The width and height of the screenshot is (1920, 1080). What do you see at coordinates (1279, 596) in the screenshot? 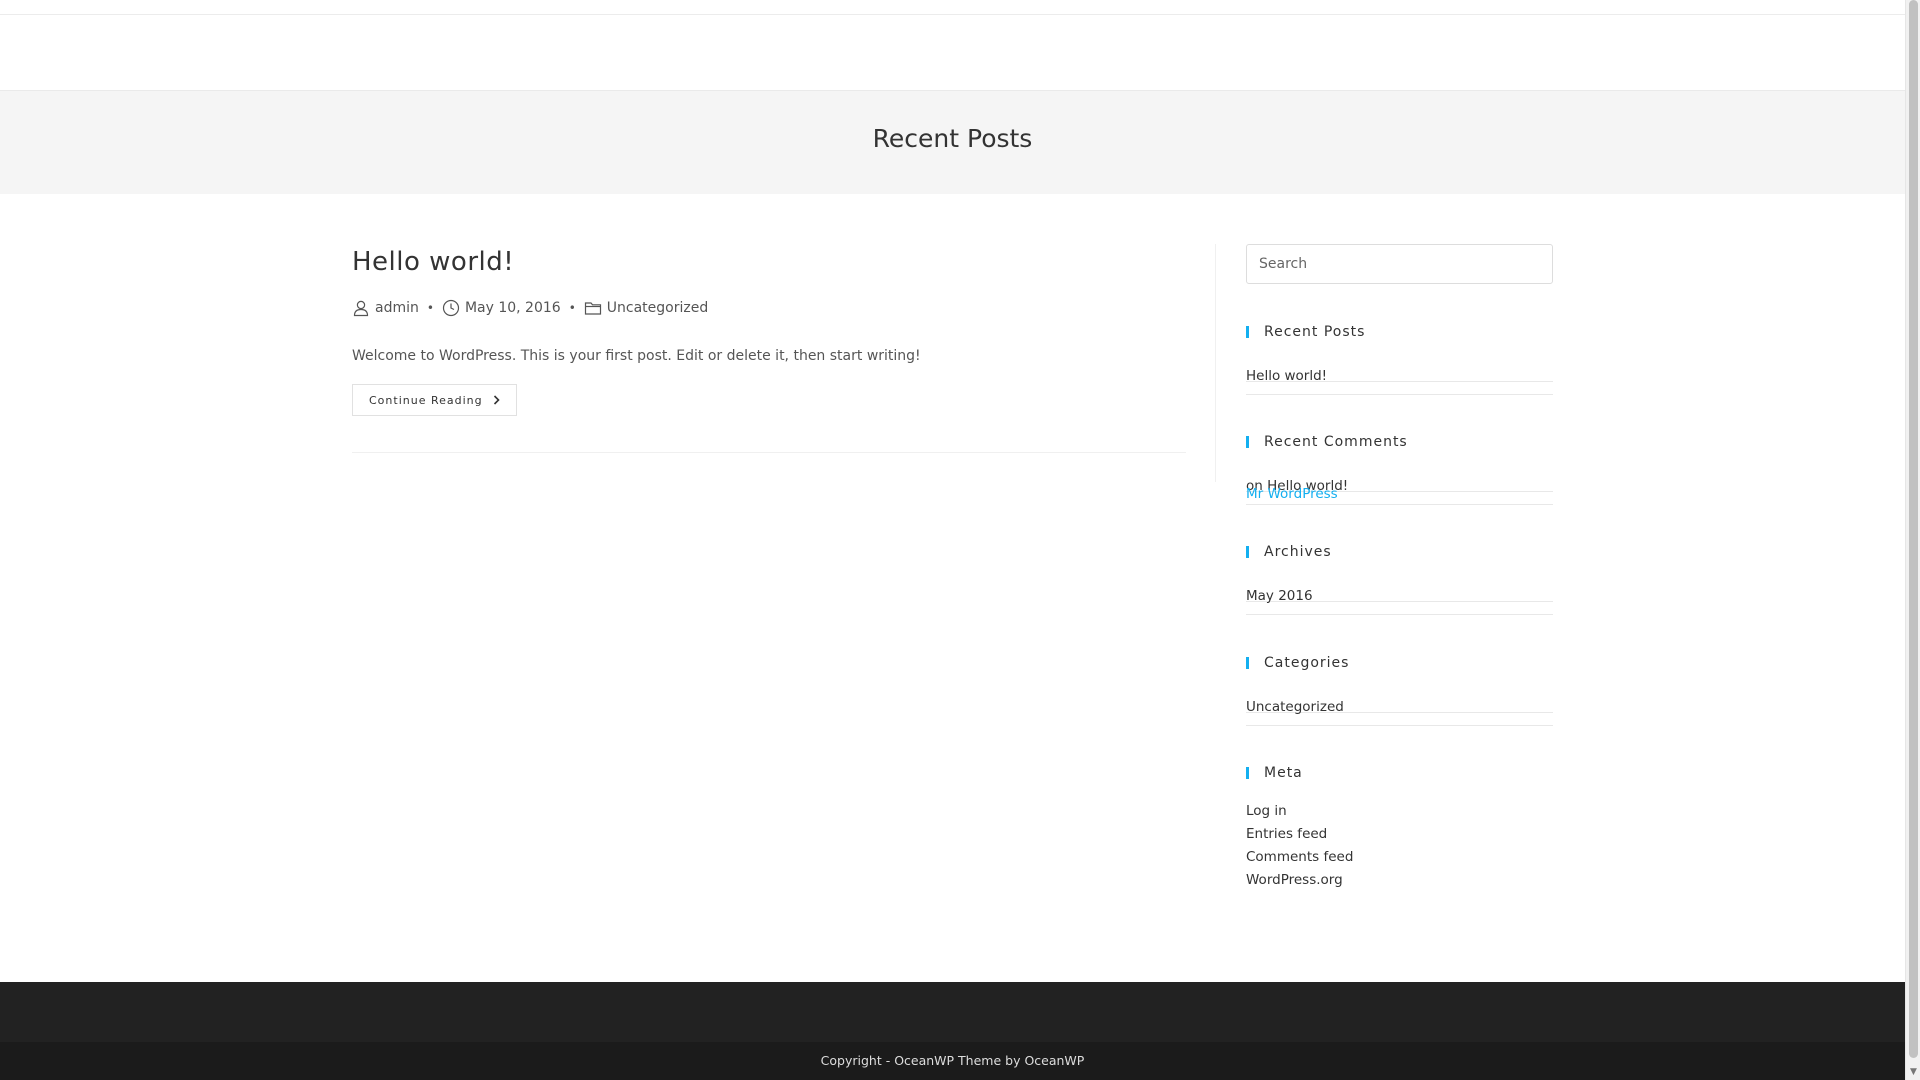
I see `archive-link: May 2016` at bounding box center [1279, 596].